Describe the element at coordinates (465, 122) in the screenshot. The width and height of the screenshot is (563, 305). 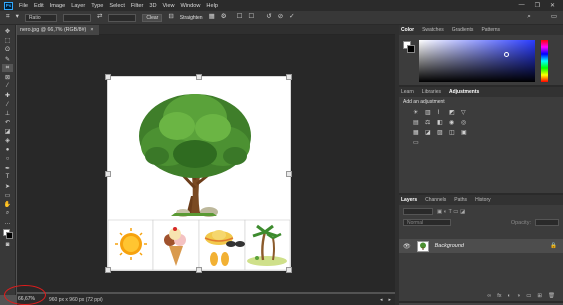
I see `channel-mixer-icon: ◎` at that location.